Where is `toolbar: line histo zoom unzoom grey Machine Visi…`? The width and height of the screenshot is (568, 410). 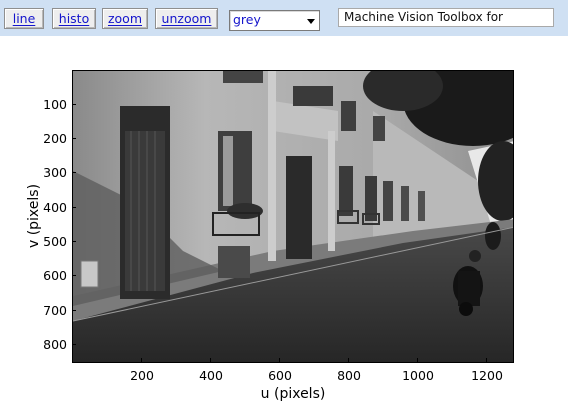 toolbar: line histo zoom unzoom grey Machine Visi… is located at coordinates (284, 18).